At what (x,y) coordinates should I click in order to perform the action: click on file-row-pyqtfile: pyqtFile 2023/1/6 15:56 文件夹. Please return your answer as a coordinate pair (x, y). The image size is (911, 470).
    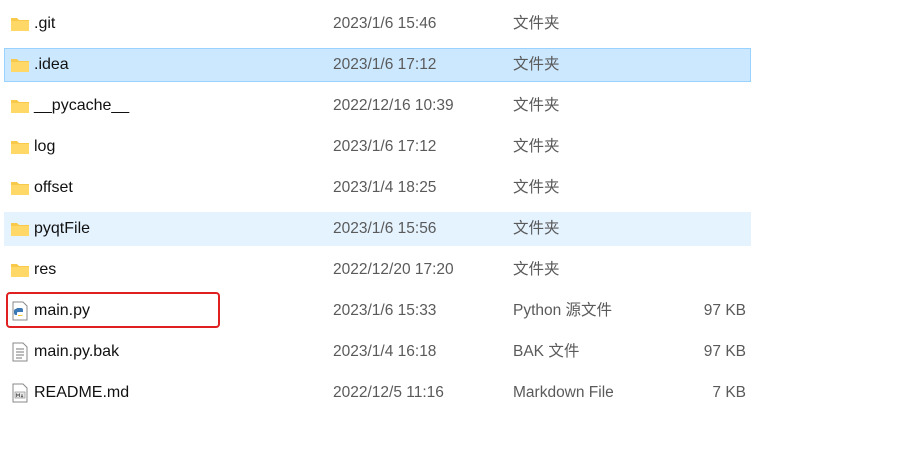
    Looking at the image, I should click on (377, 229).